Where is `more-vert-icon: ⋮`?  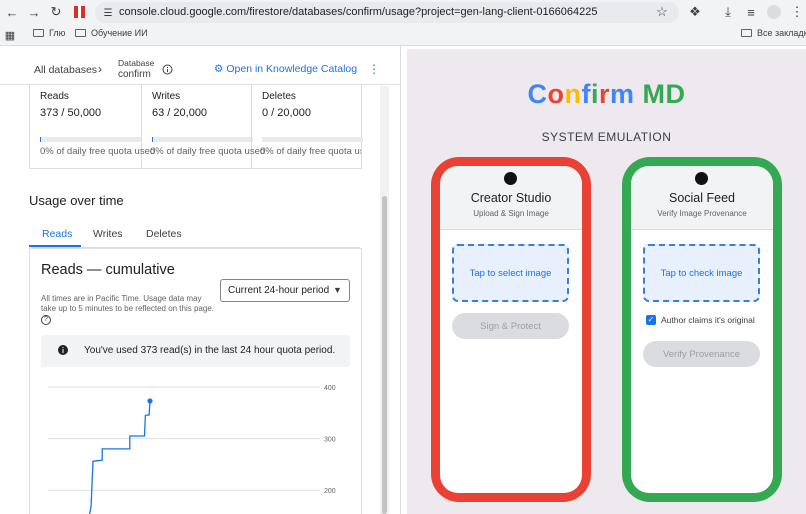 more-vert-icon: ⋮ is located at coordinates (374, 69).